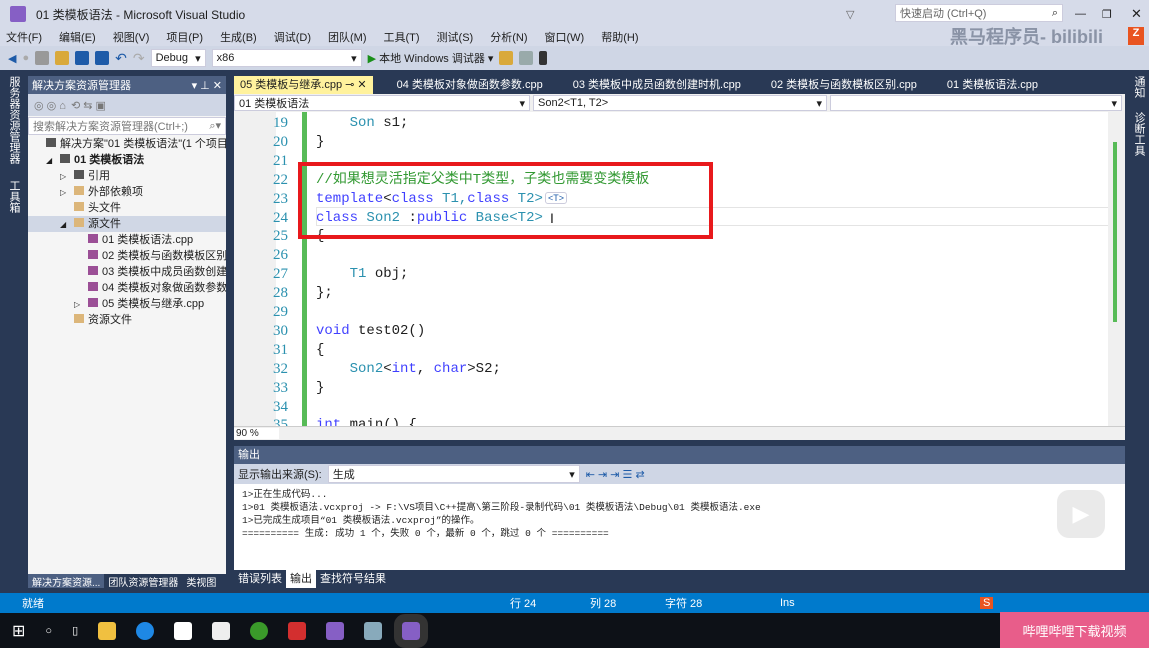 The width and height of the screenshot is (1149, 648). Describe the element at coordinates (615, 474) in the screenshot. I see `output-tool-icons: ⇤ ⇥ ⇥ ☰ ⇄` at that location.